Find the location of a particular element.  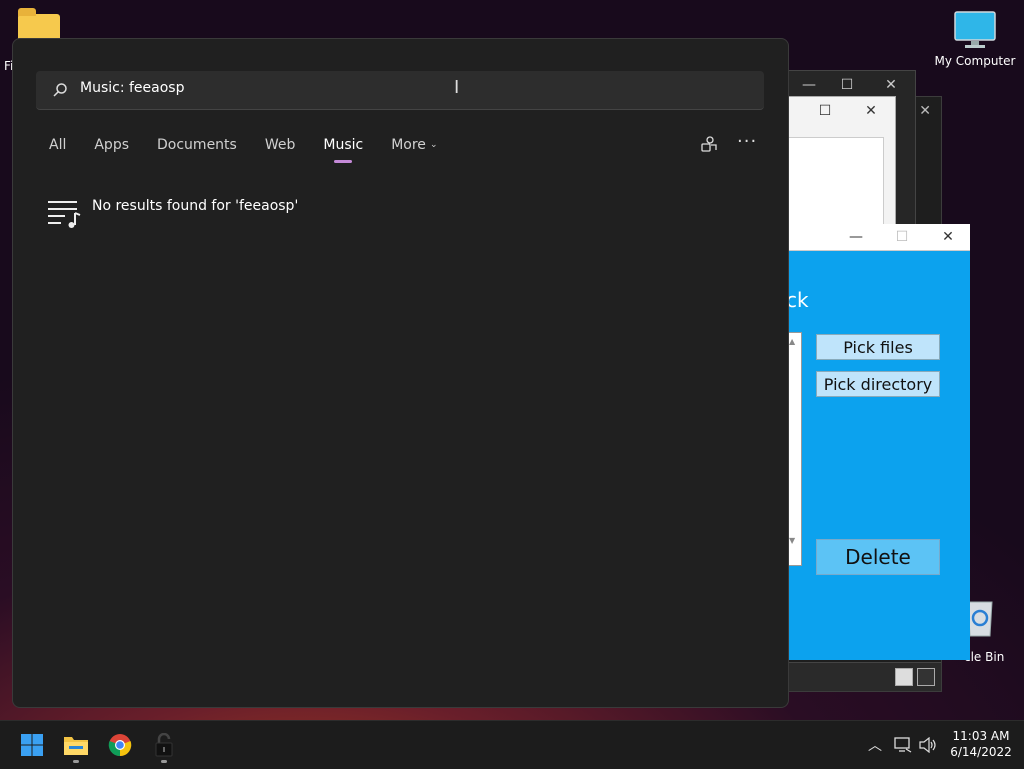

monitor-icon is located at coordinates (975, 29).